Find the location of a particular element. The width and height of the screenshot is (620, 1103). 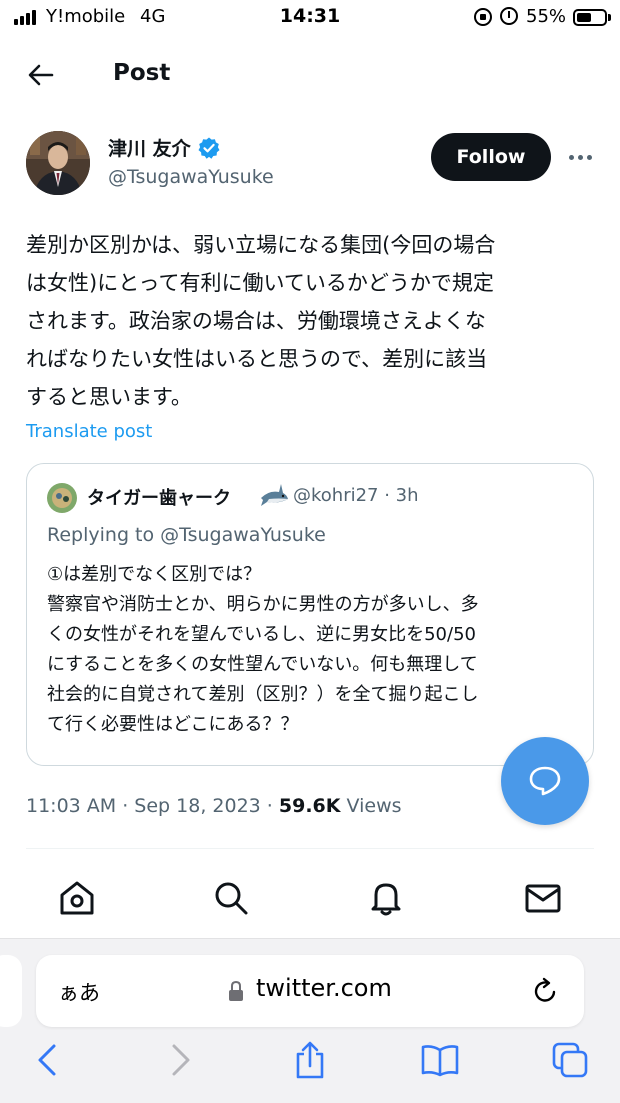

author-name-row: 津川 友介 is located at coordinates (164, 147).